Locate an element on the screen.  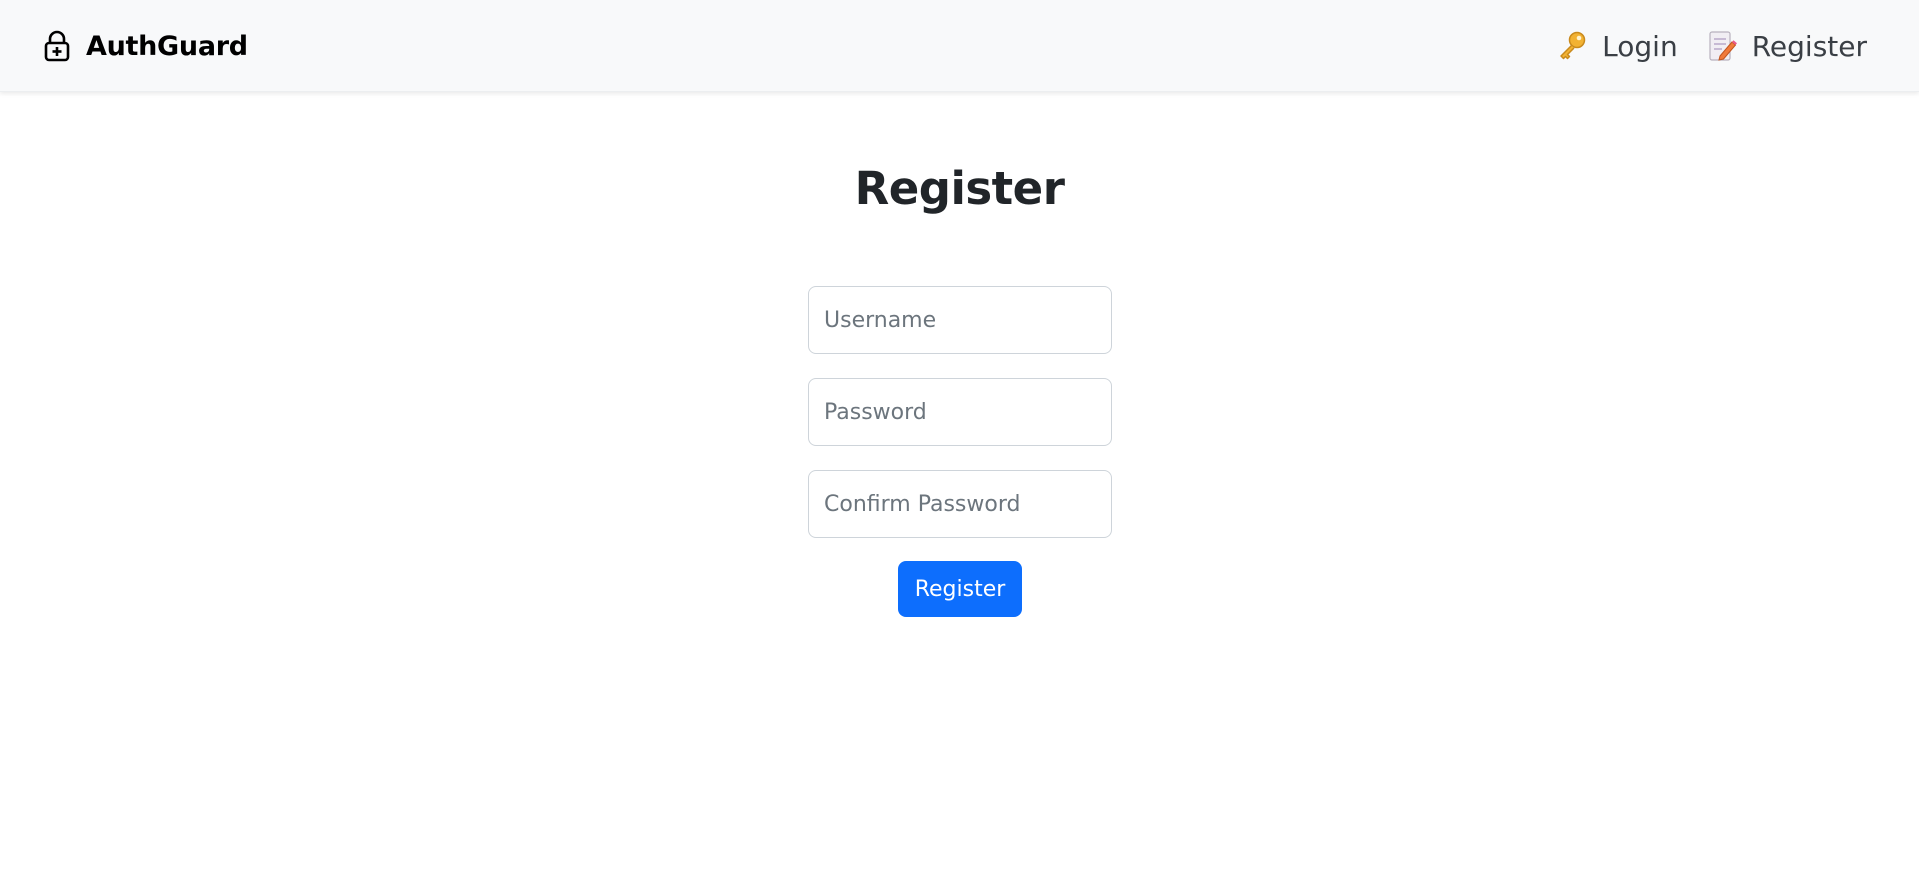
nav-links: Login Register is located at coordinates (1711, 46).